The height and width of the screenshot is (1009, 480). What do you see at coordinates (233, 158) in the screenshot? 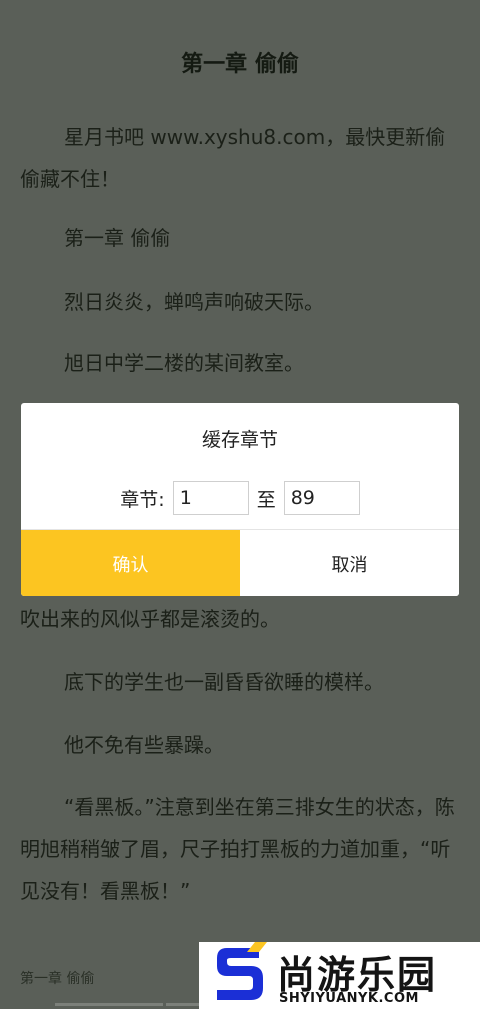
I see `paragraph: 星月书吧 www.xyshu8.com，最快更新偷偷藏不住！` at bounding box center [233, 158].